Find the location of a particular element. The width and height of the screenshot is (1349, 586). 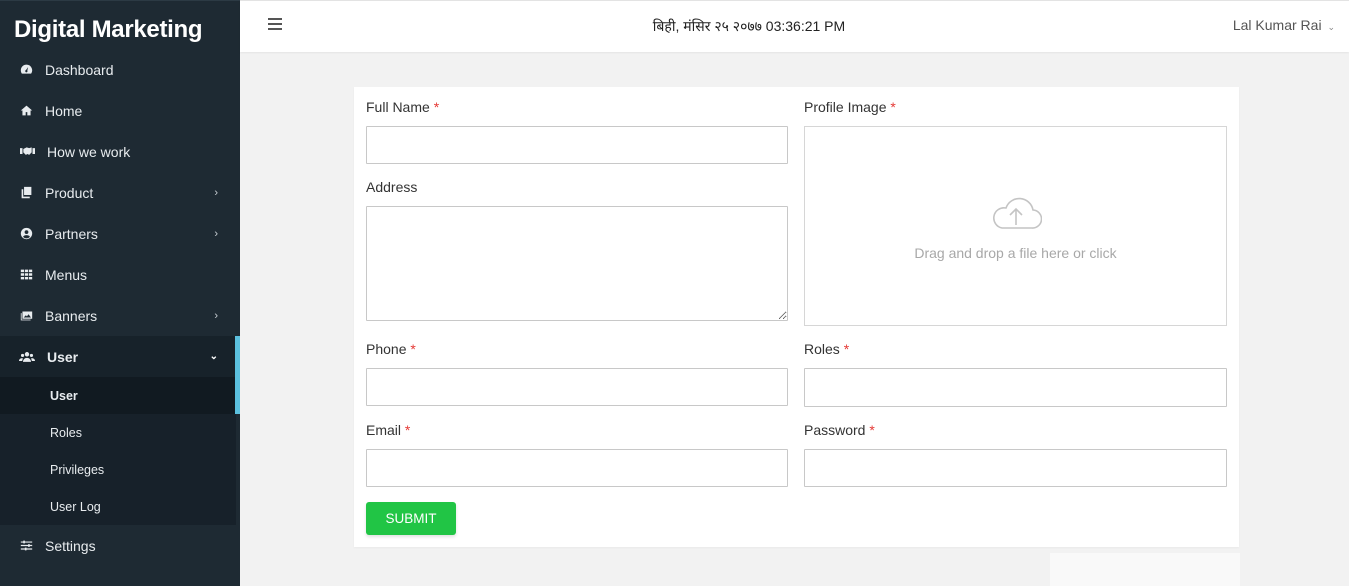

active-indicator is located at coordinates (237, 375).